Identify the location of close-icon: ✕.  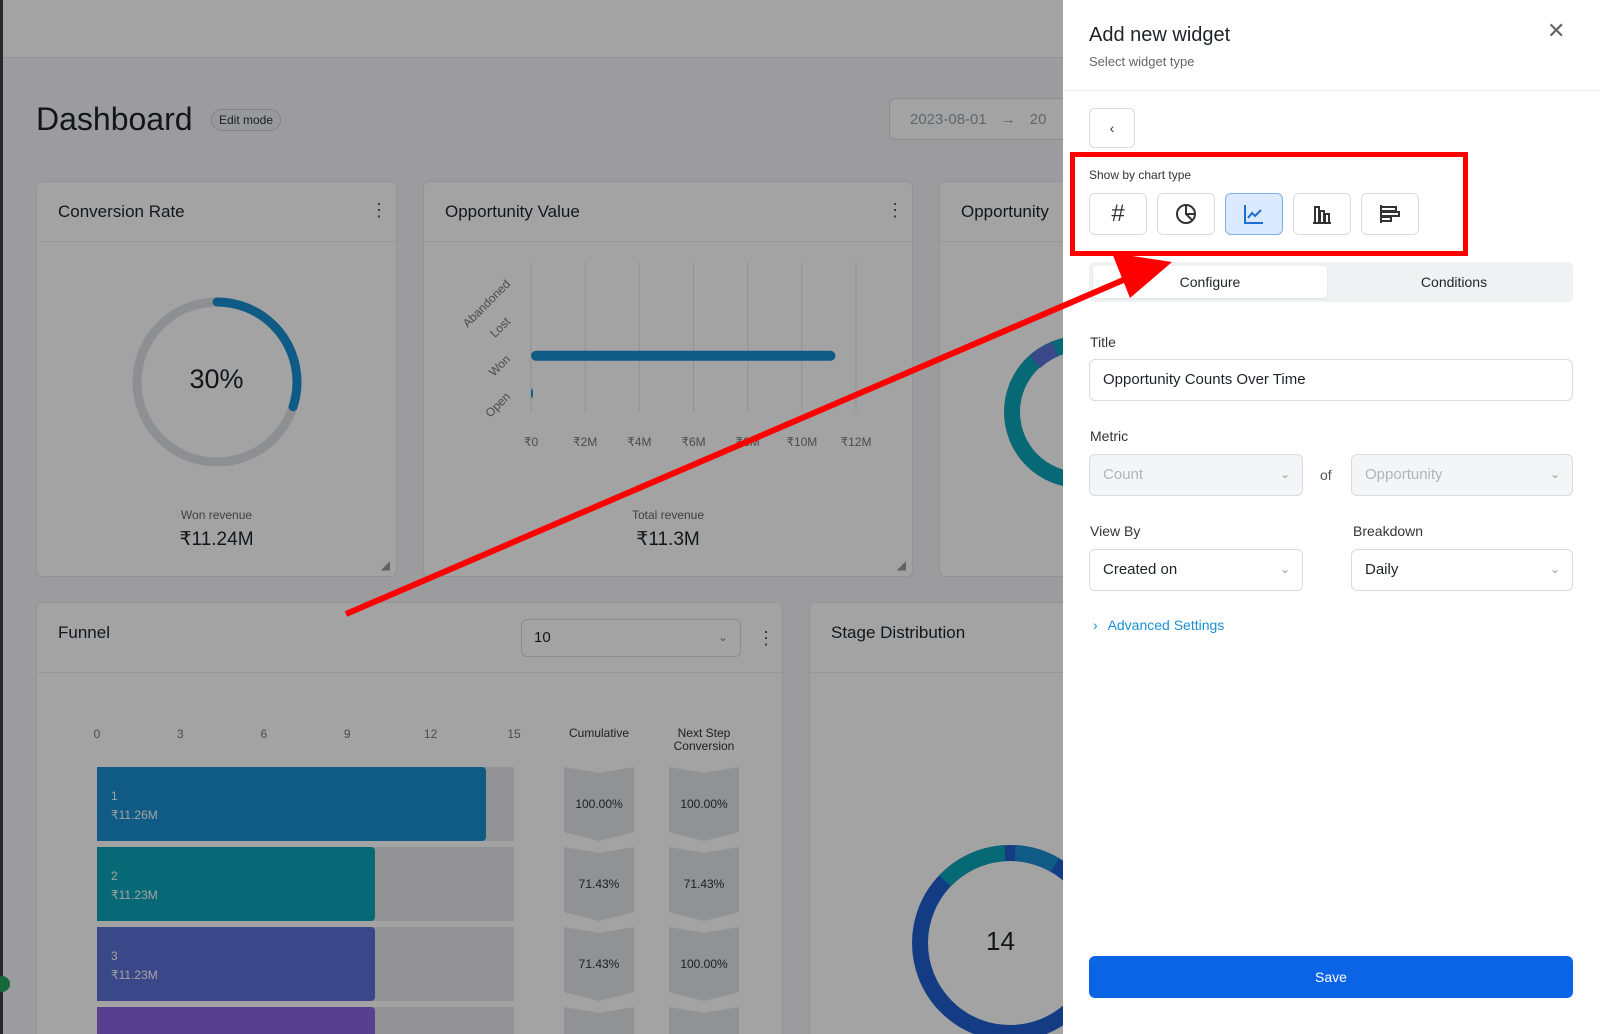
(1556, 31).